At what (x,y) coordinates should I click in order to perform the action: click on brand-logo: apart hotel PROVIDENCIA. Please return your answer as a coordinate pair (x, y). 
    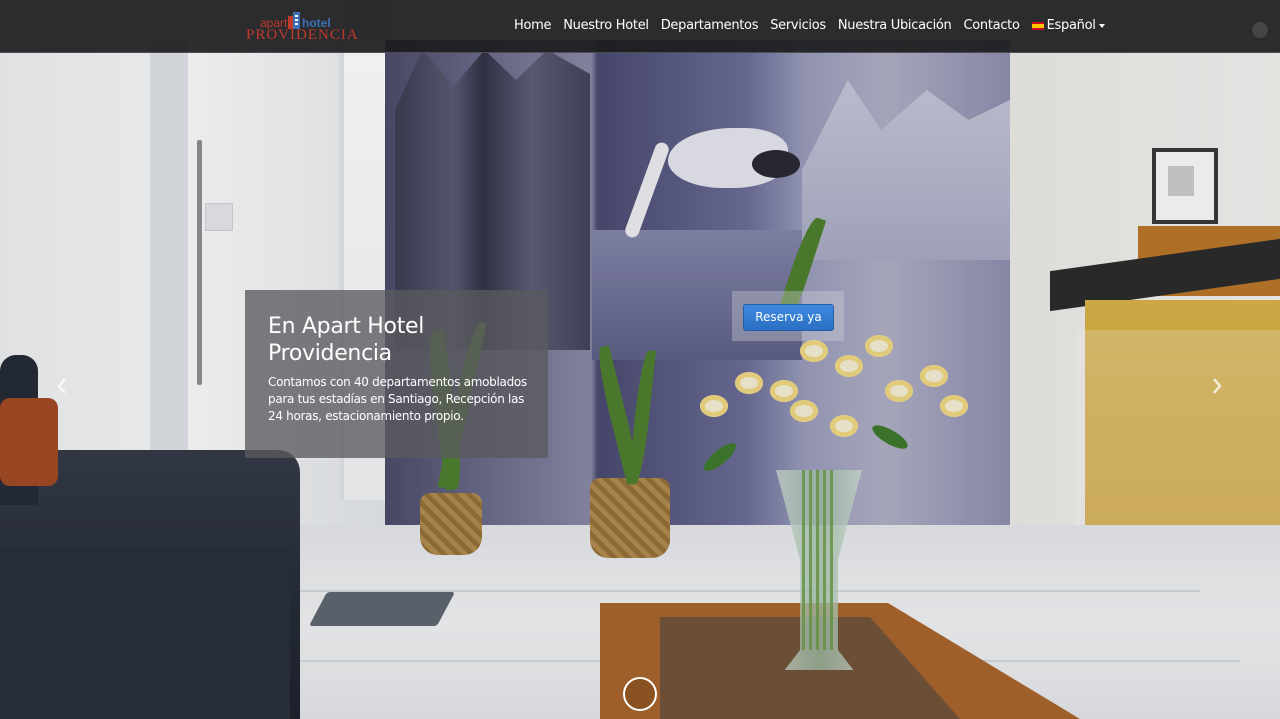
    Looking at the image, I should click on (302, 28).